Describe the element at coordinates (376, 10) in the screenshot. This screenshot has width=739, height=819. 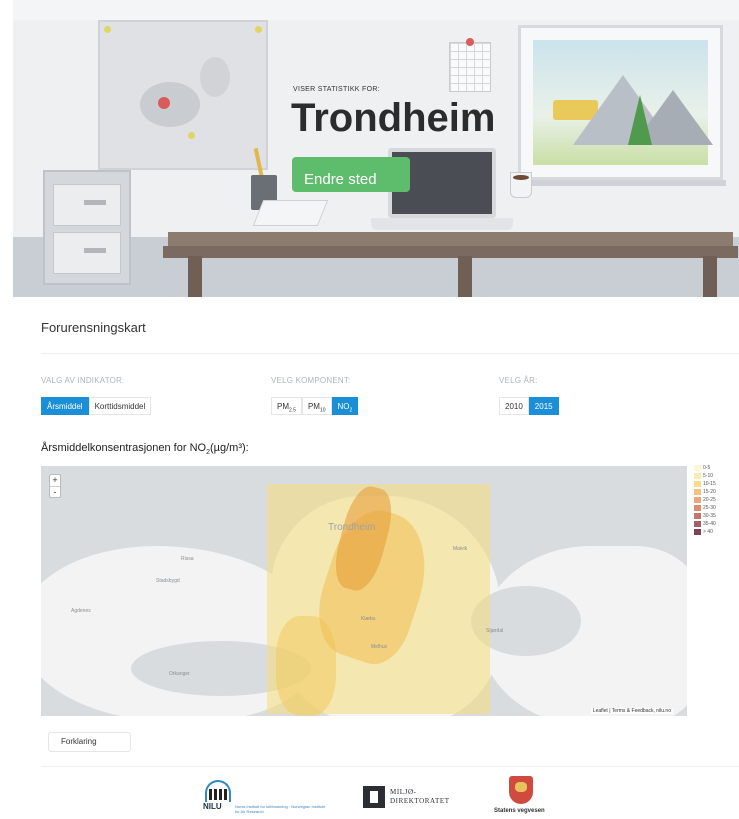
I see `wall-top` at that location.